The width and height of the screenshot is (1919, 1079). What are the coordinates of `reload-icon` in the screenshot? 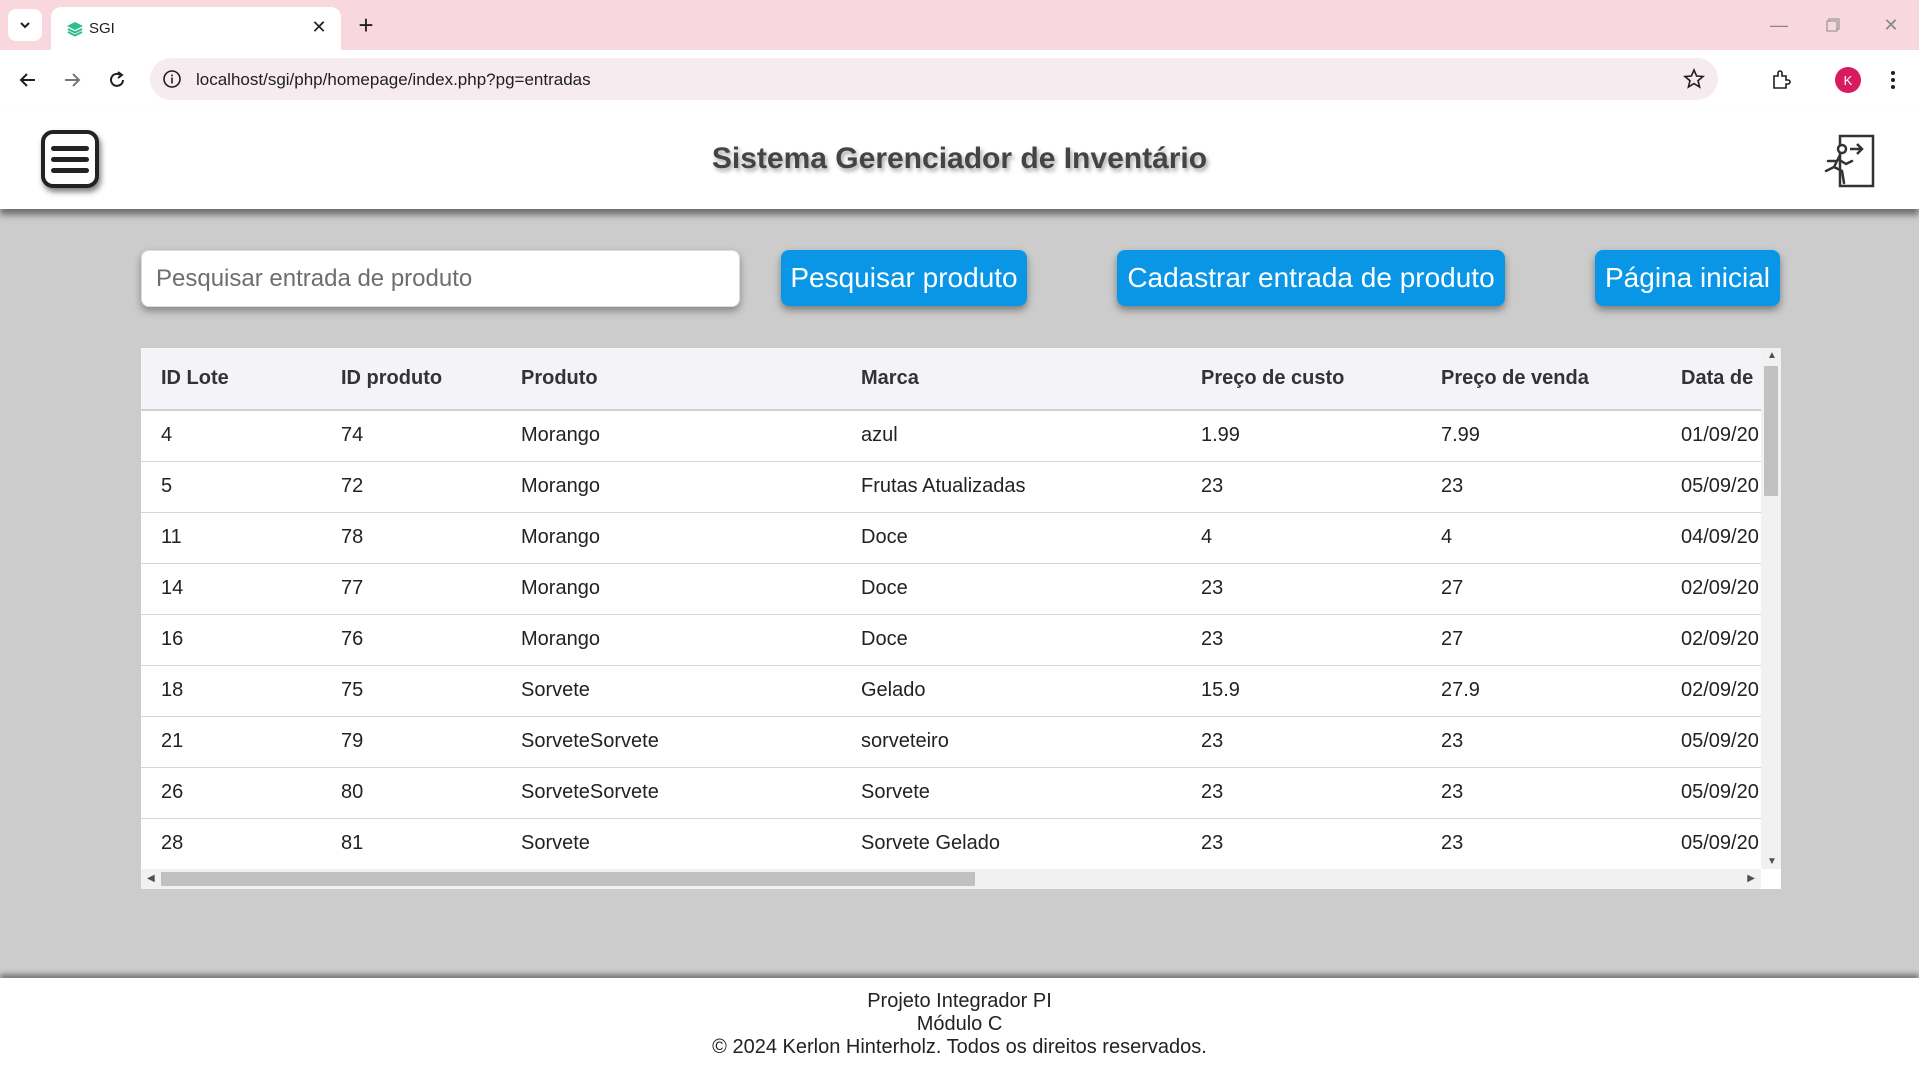 It's located at (117, 80).